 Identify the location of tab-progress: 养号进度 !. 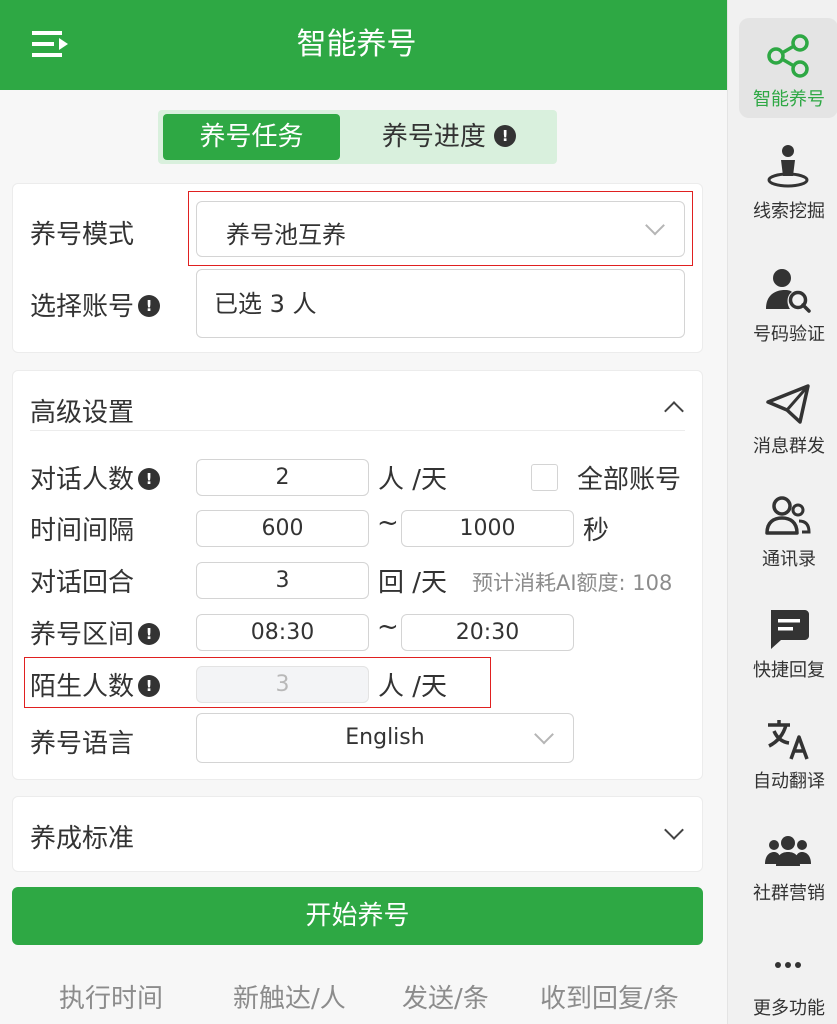
(449, 137).